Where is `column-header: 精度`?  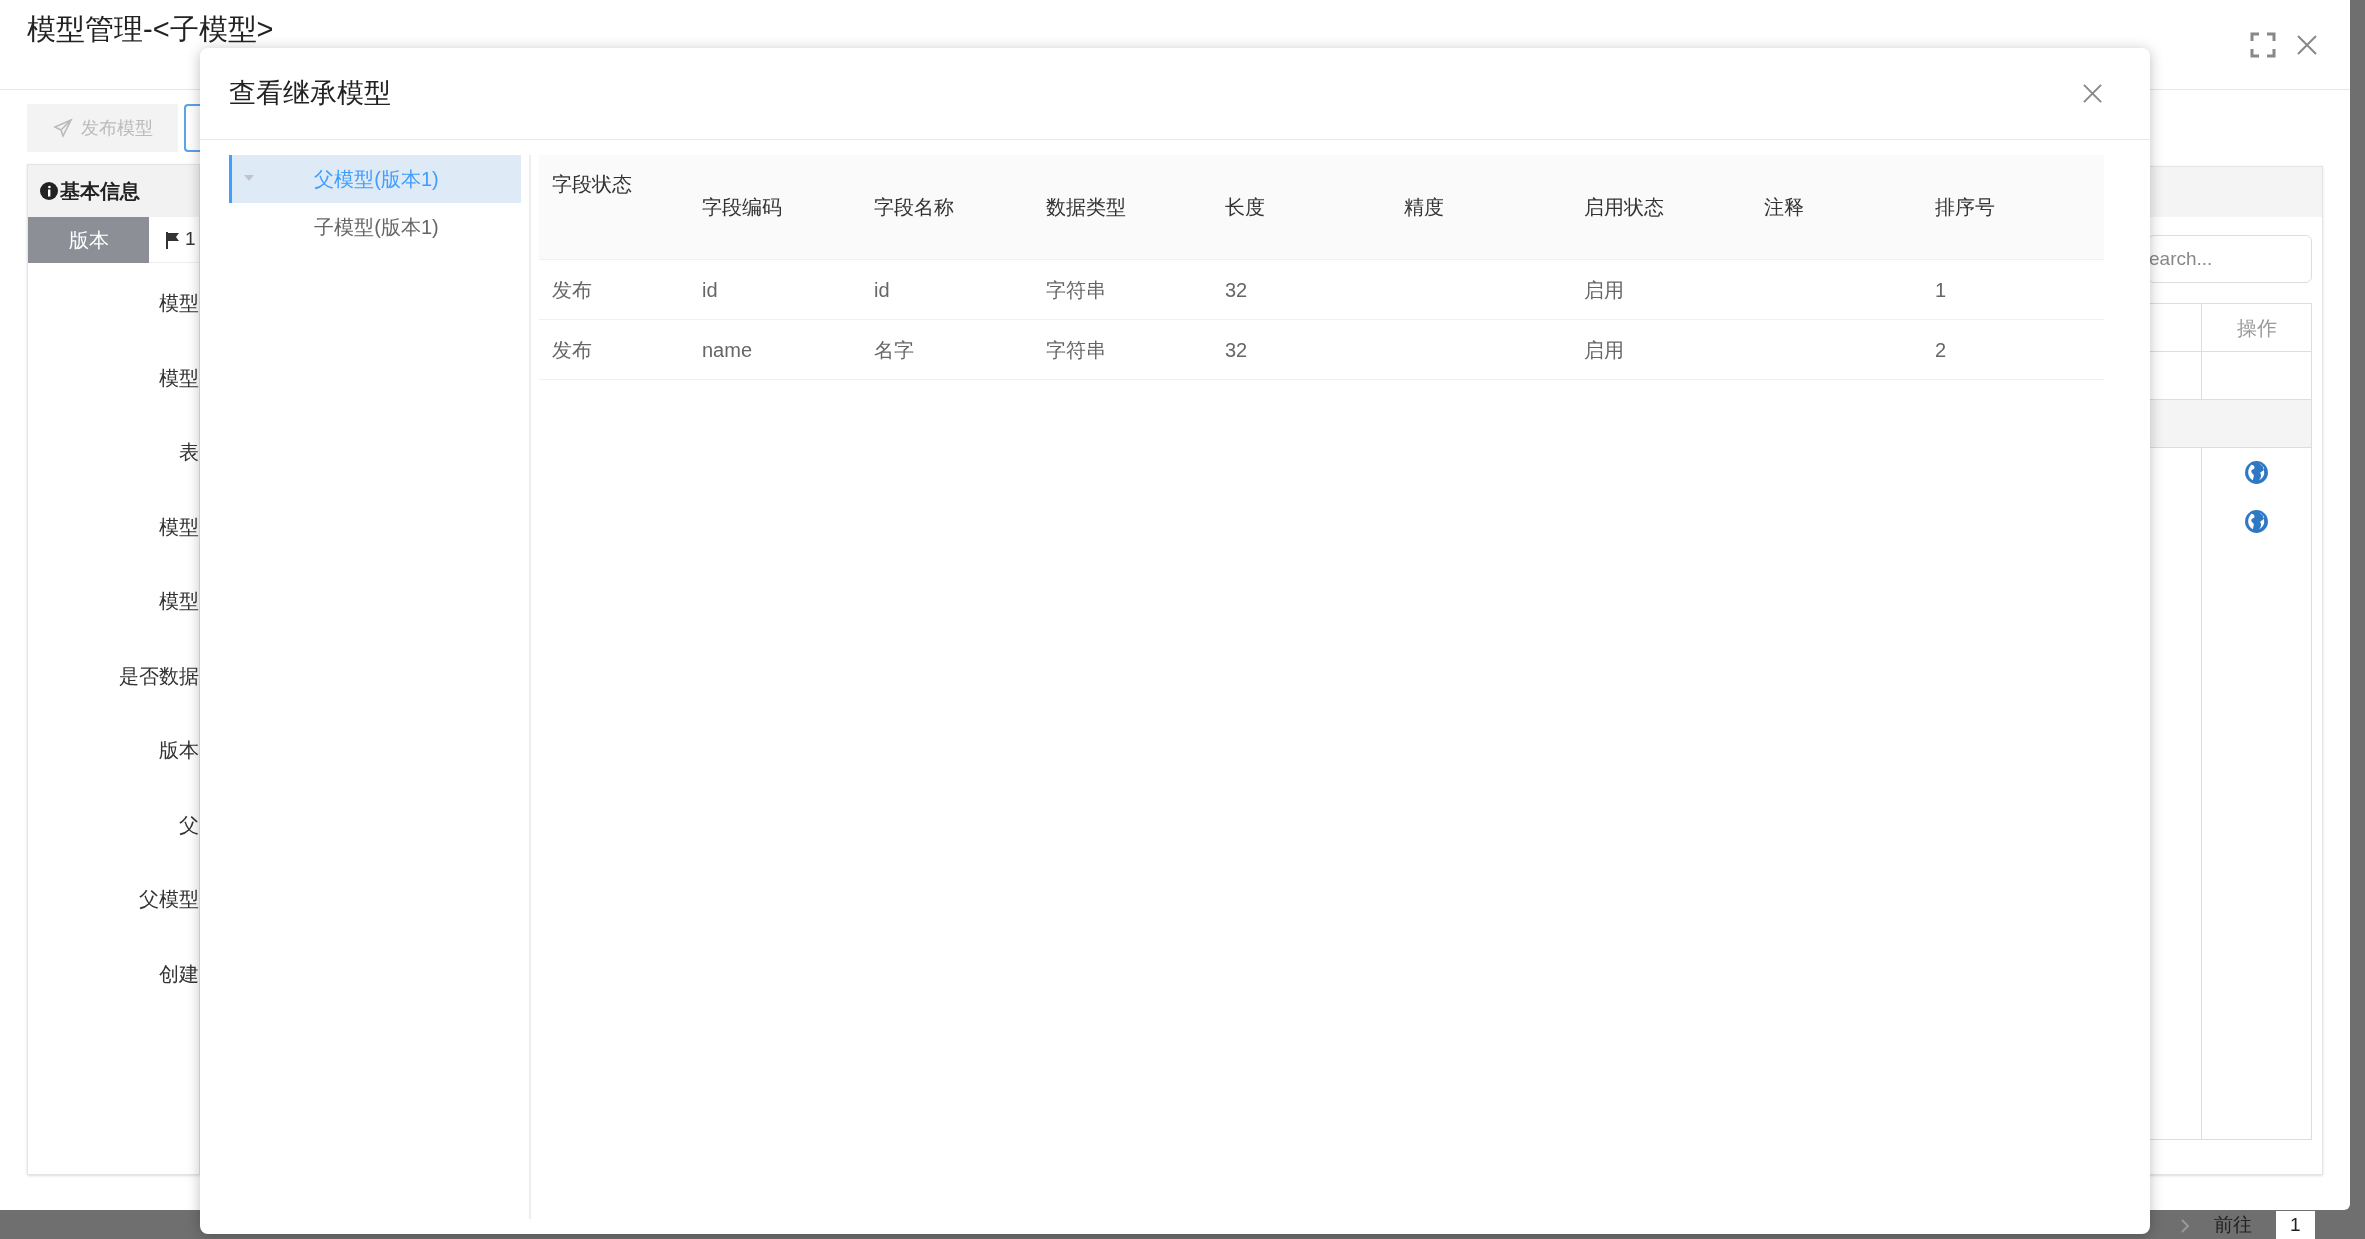 column-header: 精度 is located at coordinates (1424, 207).